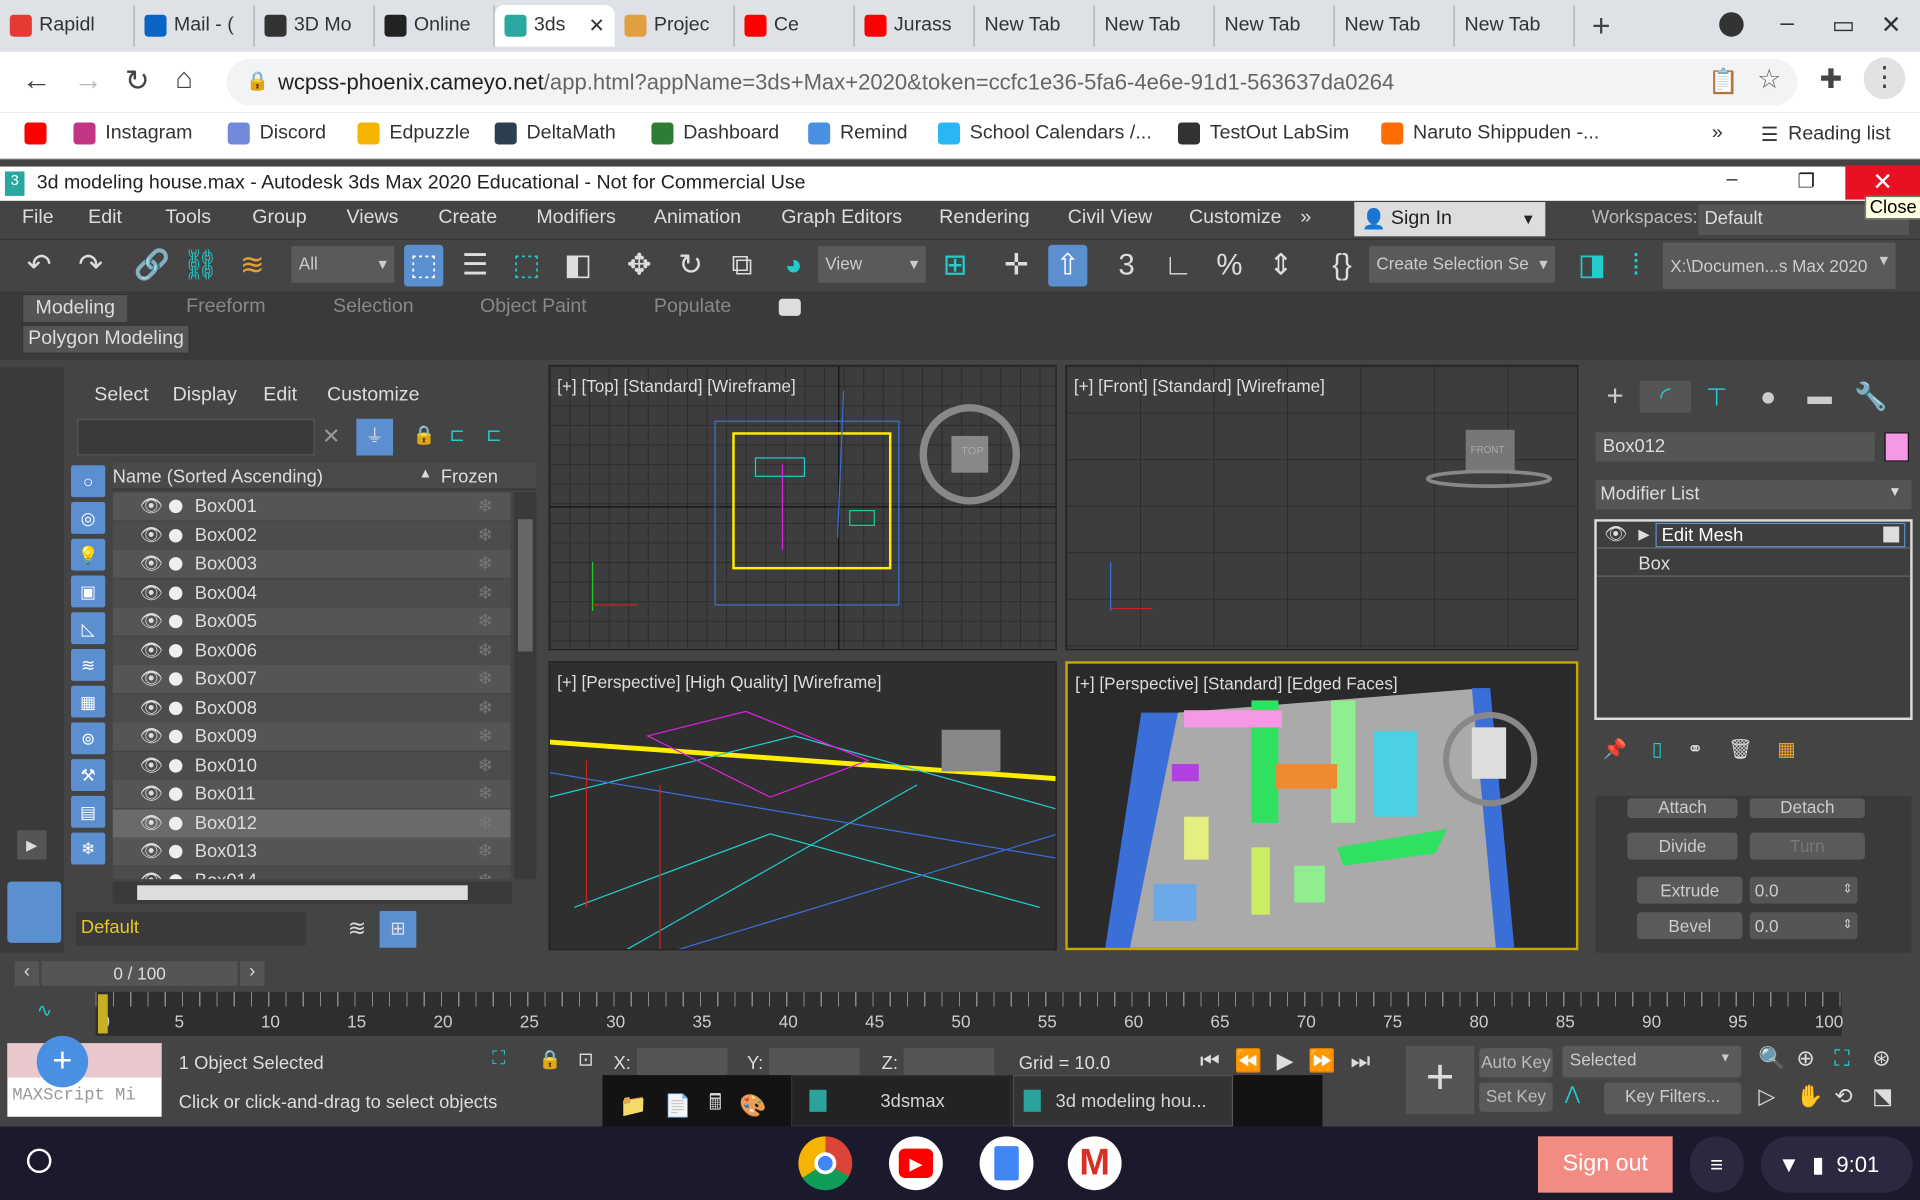 This screenshot has height=1200, width=1920. Describe the element at coordinates (1440, 1080) in the screenshot. I see `set-keys-icon: +` at that location.